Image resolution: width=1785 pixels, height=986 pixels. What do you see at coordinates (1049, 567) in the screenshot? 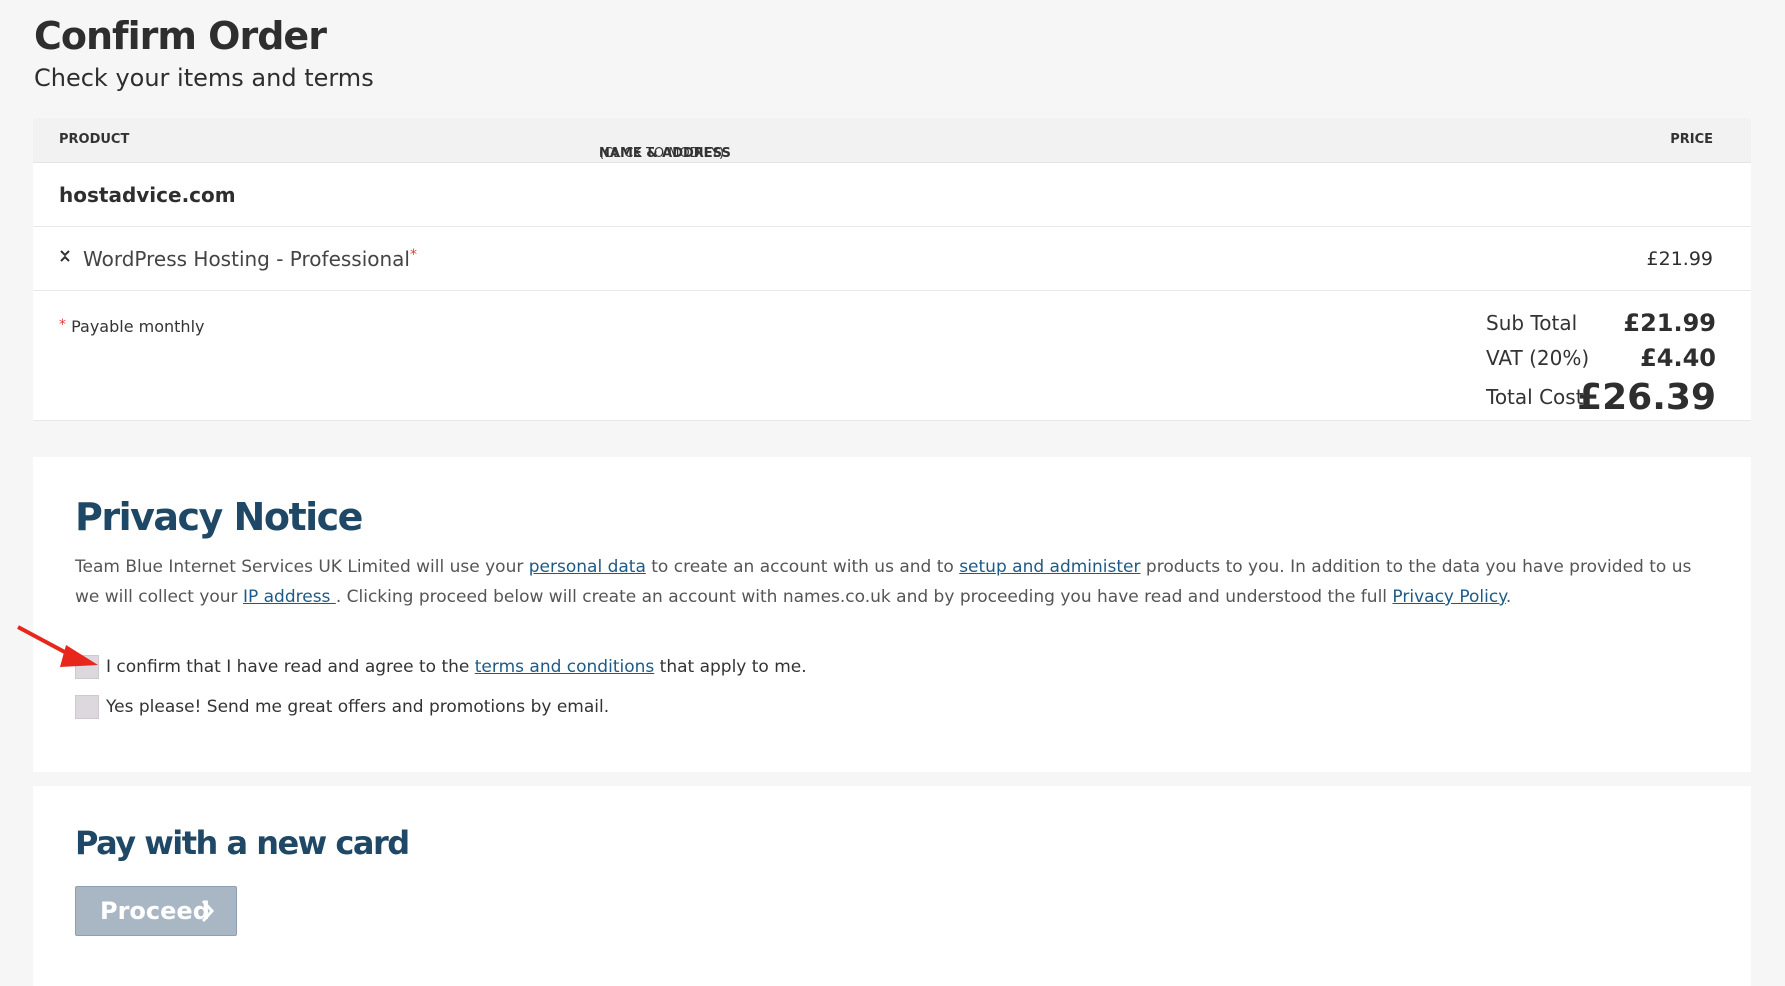
I see `setup-administer-link: setup and administer` at bounding box center [1049, 567].